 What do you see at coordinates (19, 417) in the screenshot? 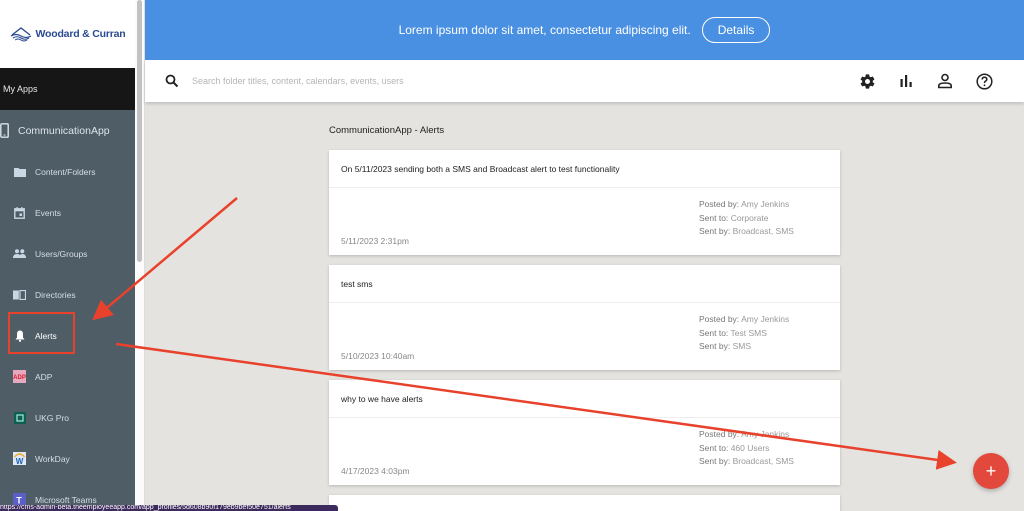
I see `ukg-logo-icon` at bounding box center [19, 417].